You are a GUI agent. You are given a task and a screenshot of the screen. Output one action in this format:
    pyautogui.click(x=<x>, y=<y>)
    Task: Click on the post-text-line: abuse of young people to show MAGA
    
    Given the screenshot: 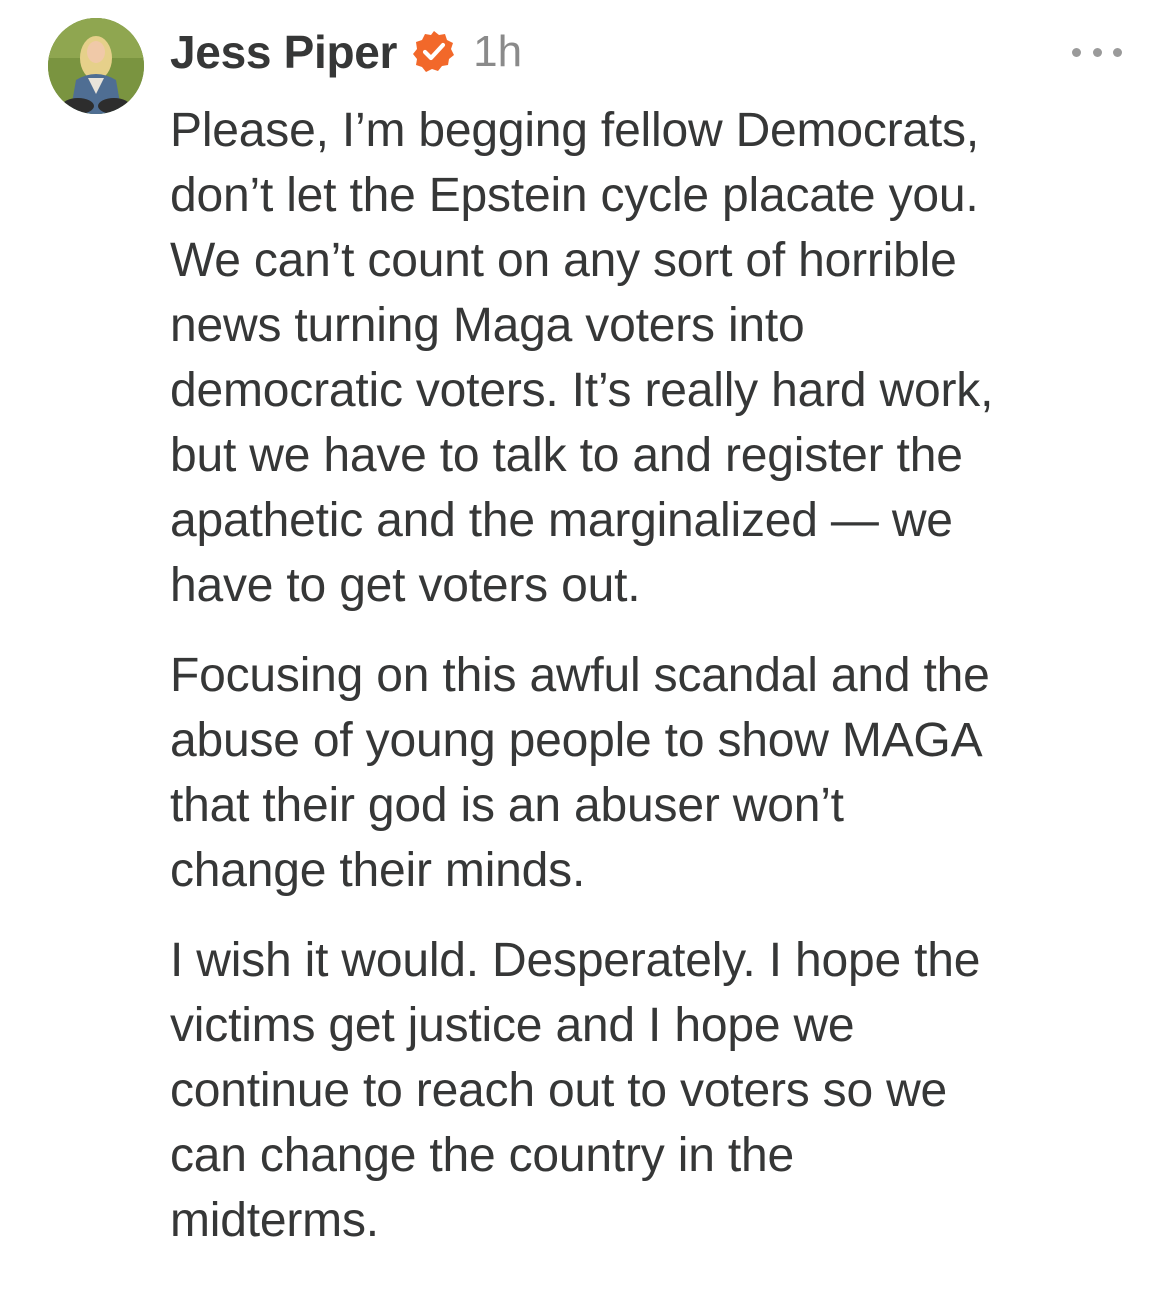 What is the action you would take?
    pyautogui.click(x=576, y=740)
    